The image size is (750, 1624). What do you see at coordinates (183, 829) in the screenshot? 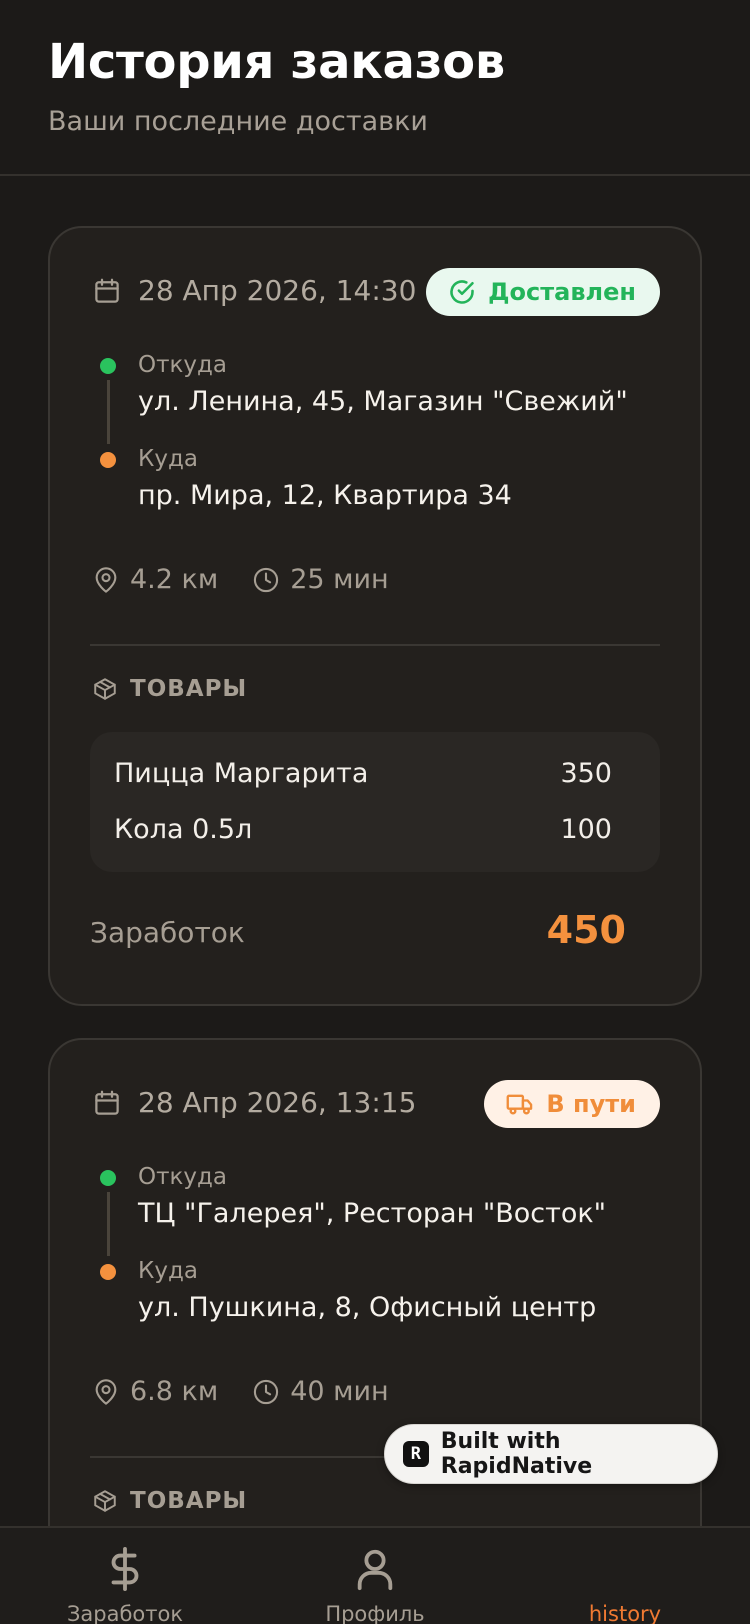
I see `goods-item-name: Кола 0.5л` at bounding box center [183, 829].